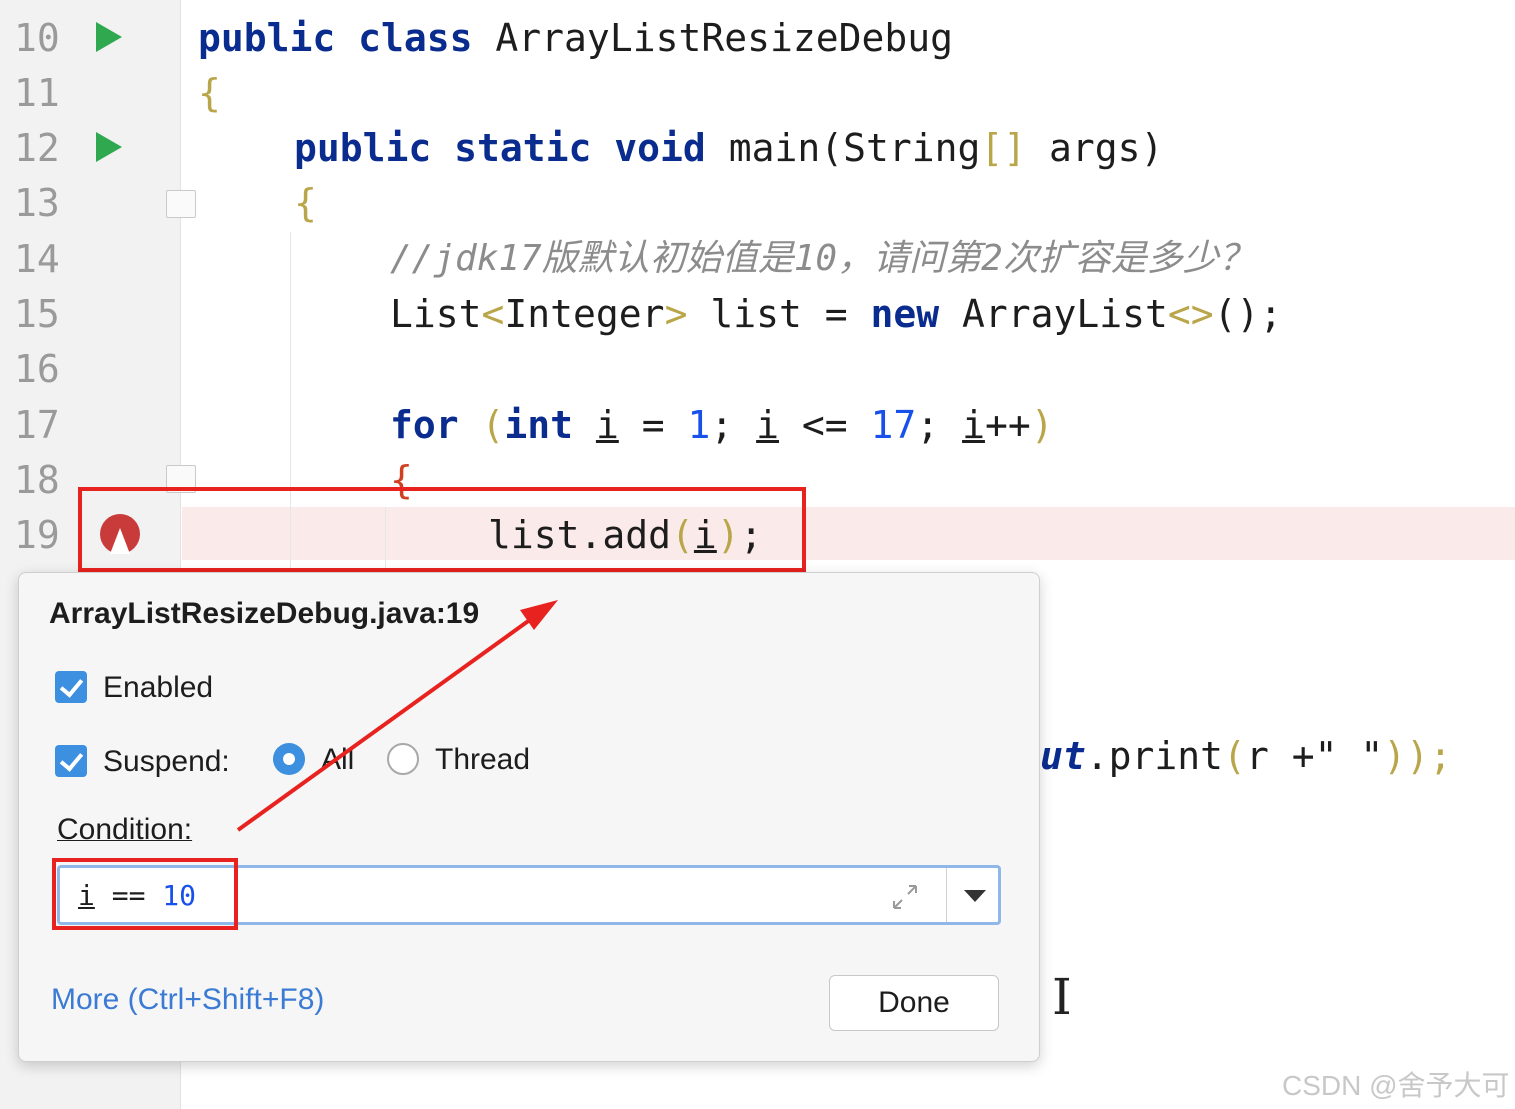 Image resolution: width=1515 pixels, height=1109 pixels. Describe the element at coordinates (397, 716) in the screenshot. I see `annotation-arrow` at that location.